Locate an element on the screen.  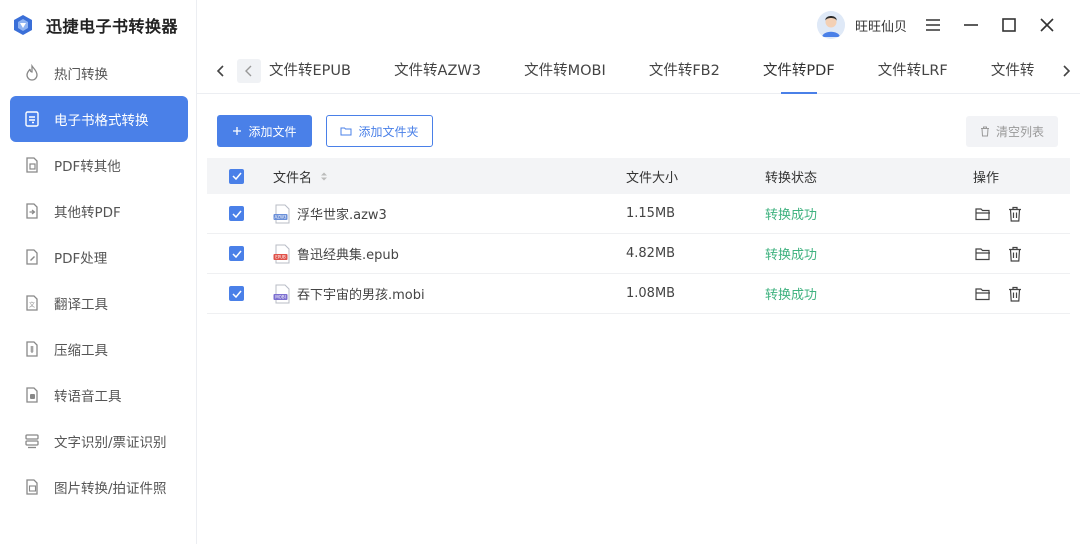
file-badge-label: AZW3 is located at coordinates (281, 216).